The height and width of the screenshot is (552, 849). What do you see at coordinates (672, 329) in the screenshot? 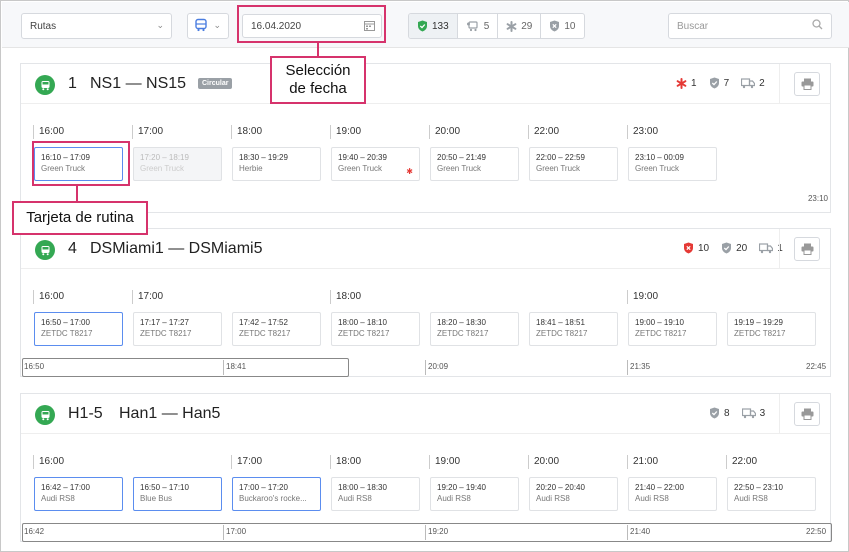
I see `routine-card: 19:00 – 19:10 ZETDC T8217` at bounding box center [672, 329].